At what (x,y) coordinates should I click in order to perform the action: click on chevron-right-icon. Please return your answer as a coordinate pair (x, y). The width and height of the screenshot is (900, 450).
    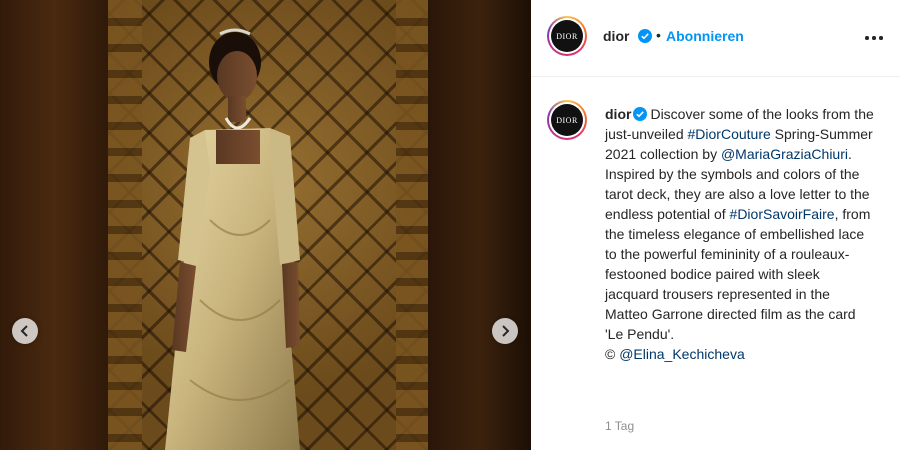
    Looking at the image, I should click on (506, 331).